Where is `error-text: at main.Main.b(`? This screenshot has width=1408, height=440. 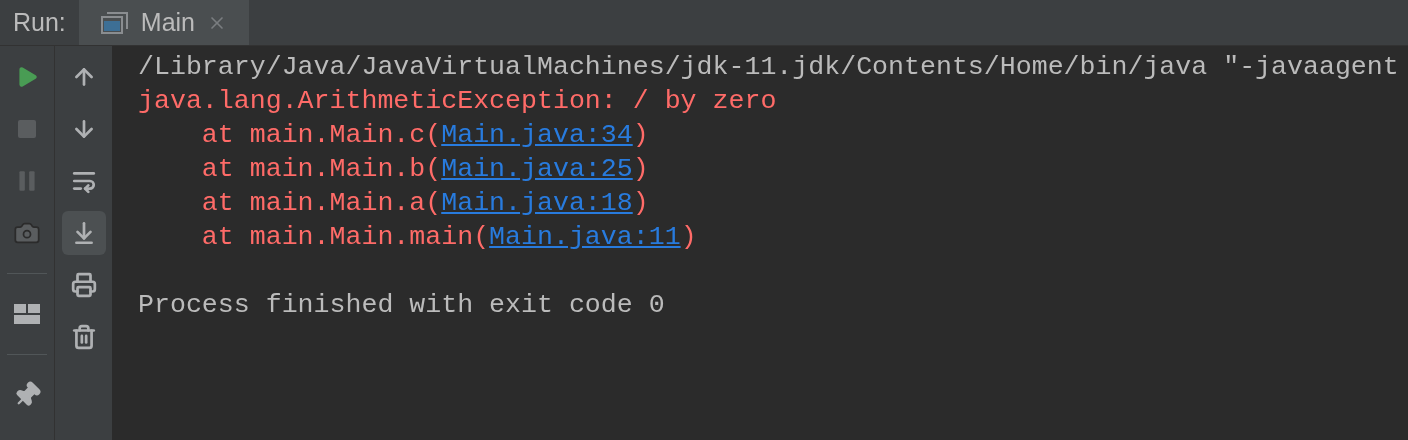 error-text: at main.Main.b( is located at coordinates (321, 169).